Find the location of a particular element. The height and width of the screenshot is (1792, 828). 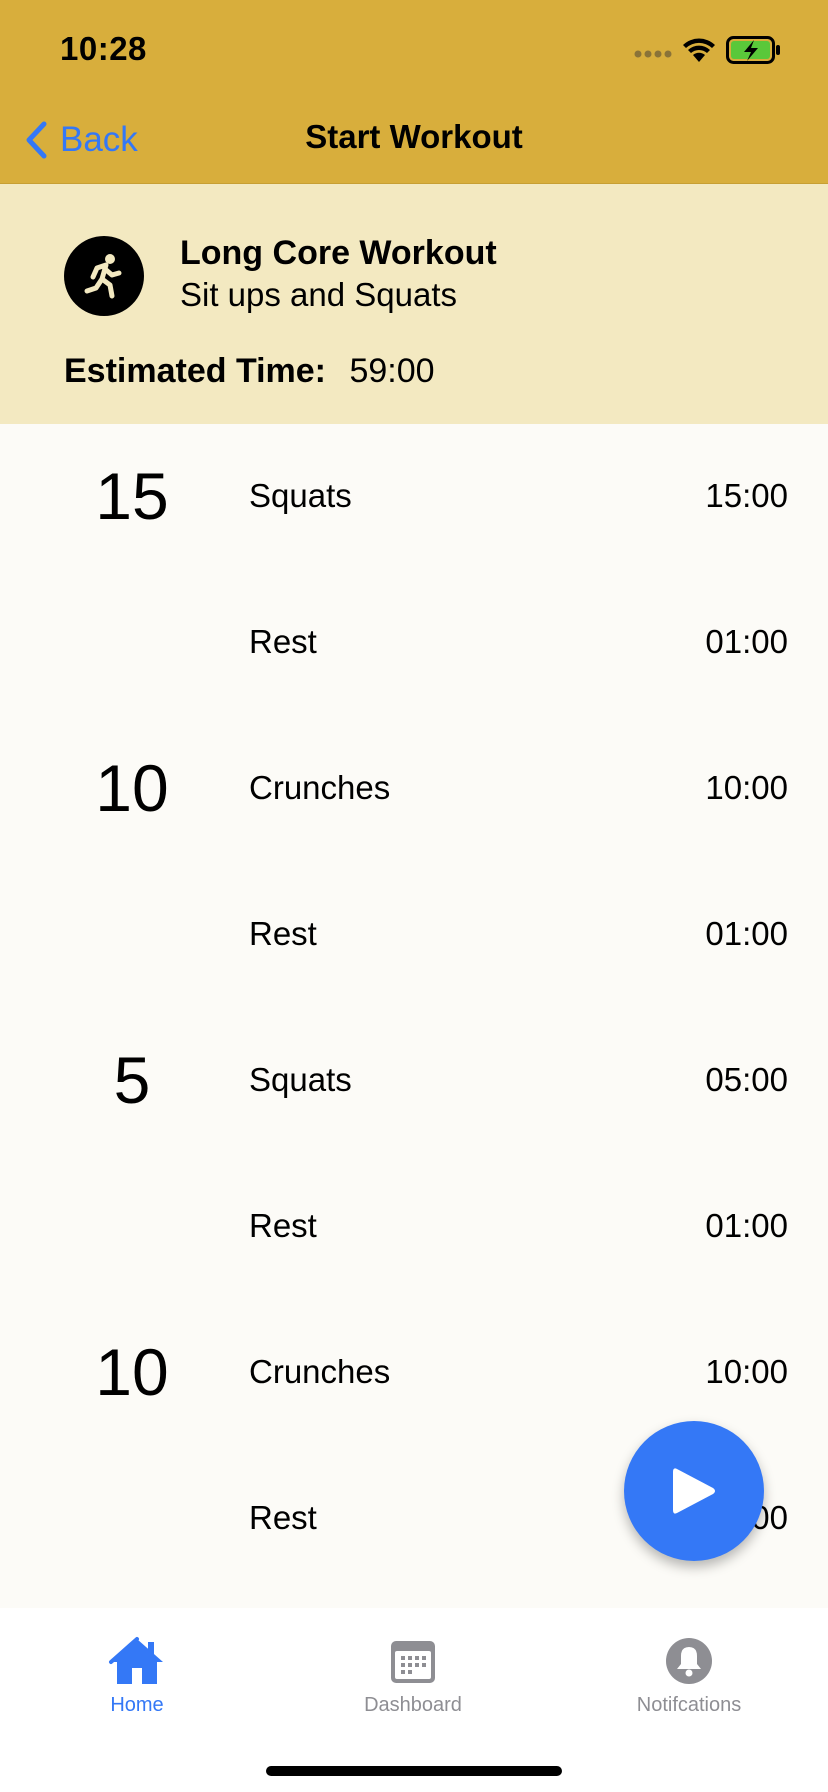

battery-charging-icon is located at coordinates (753, 50).